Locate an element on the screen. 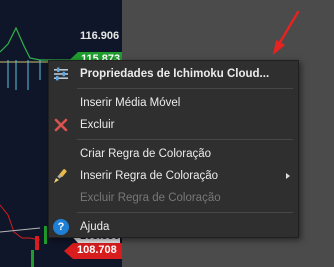 Image resolution: width=334 pixels, height=267 pixels. menu-item-delete: Excluir is located at coordinates (173, 125).